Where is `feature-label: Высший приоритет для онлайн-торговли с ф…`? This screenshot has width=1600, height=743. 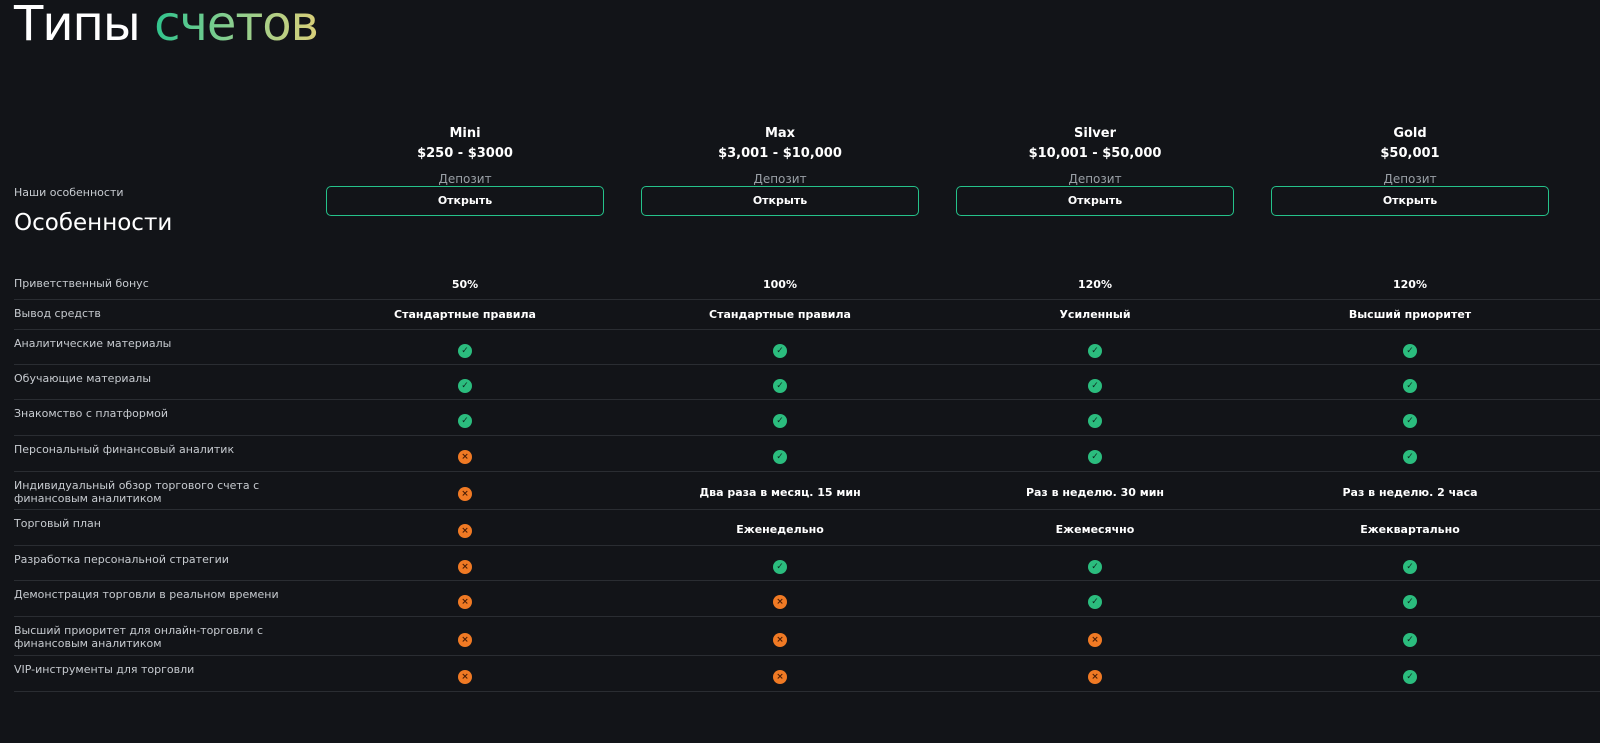 feature-label: Высший приоритет для онлайн-торговли с ф… is located at coordinates (138, 637).